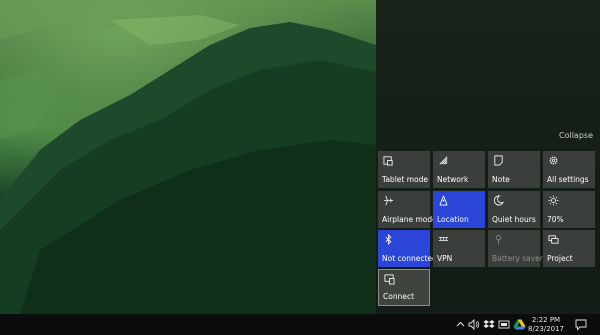 This screenshot has width=600, height=335. I want to click on tile-quiet-hours: Quiet hours, so click(514, 209).